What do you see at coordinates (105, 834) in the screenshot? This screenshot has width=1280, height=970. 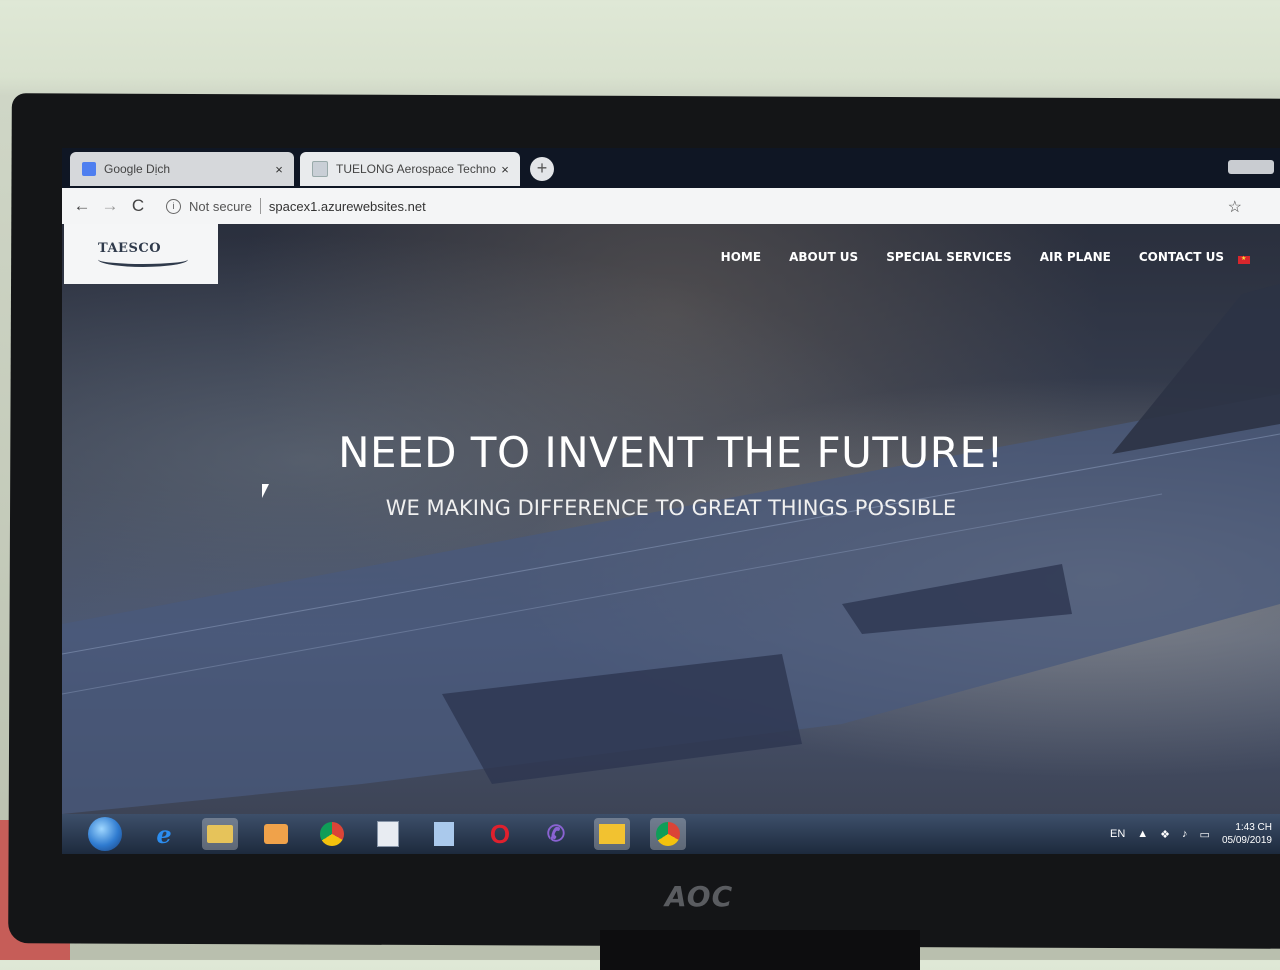 I see `start-orb-icon` at bounding box center [105, 834].